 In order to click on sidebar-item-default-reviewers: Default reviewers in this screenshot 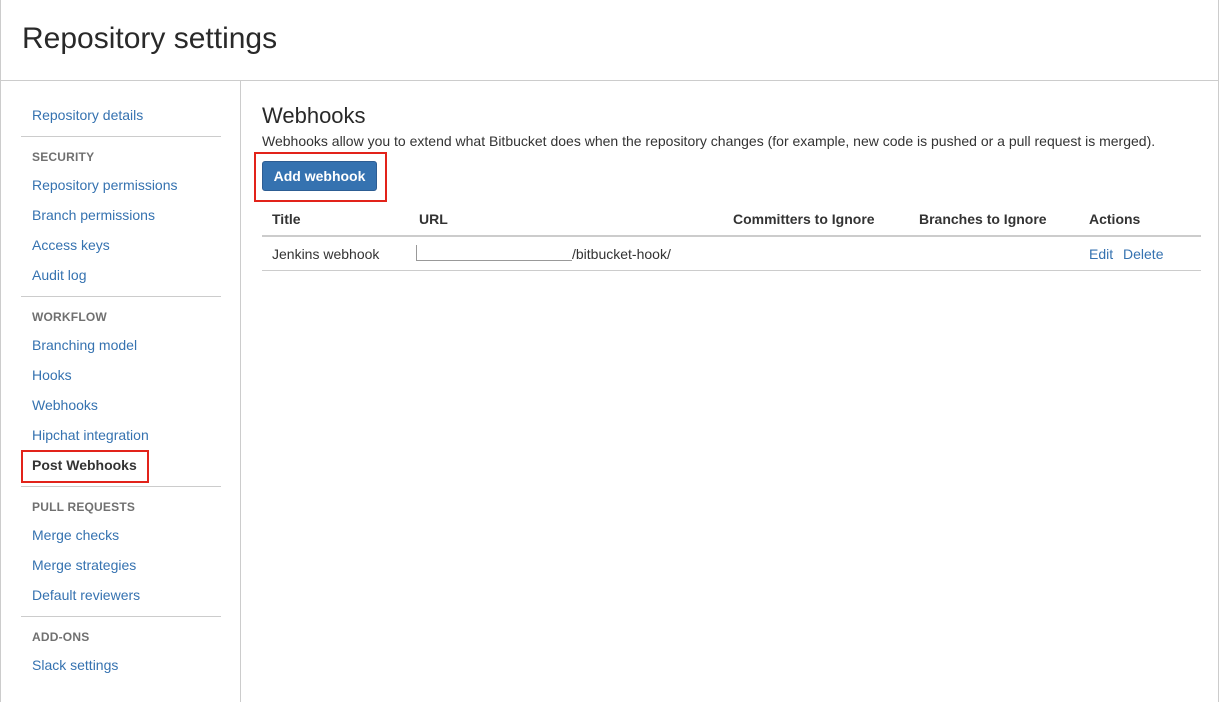, I will do `click(86, 595)`.